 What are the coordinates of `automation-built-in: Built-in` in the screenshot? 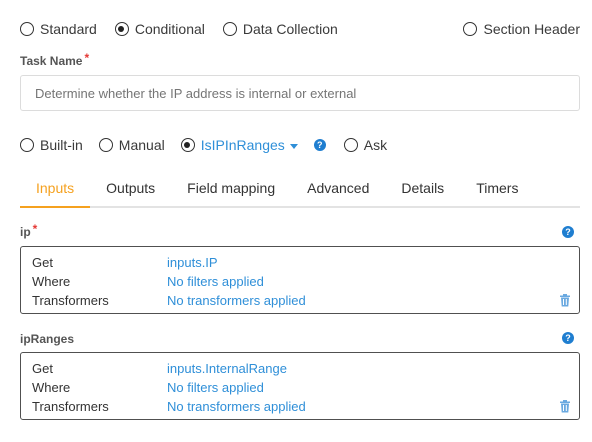 It's located at (51, 145).